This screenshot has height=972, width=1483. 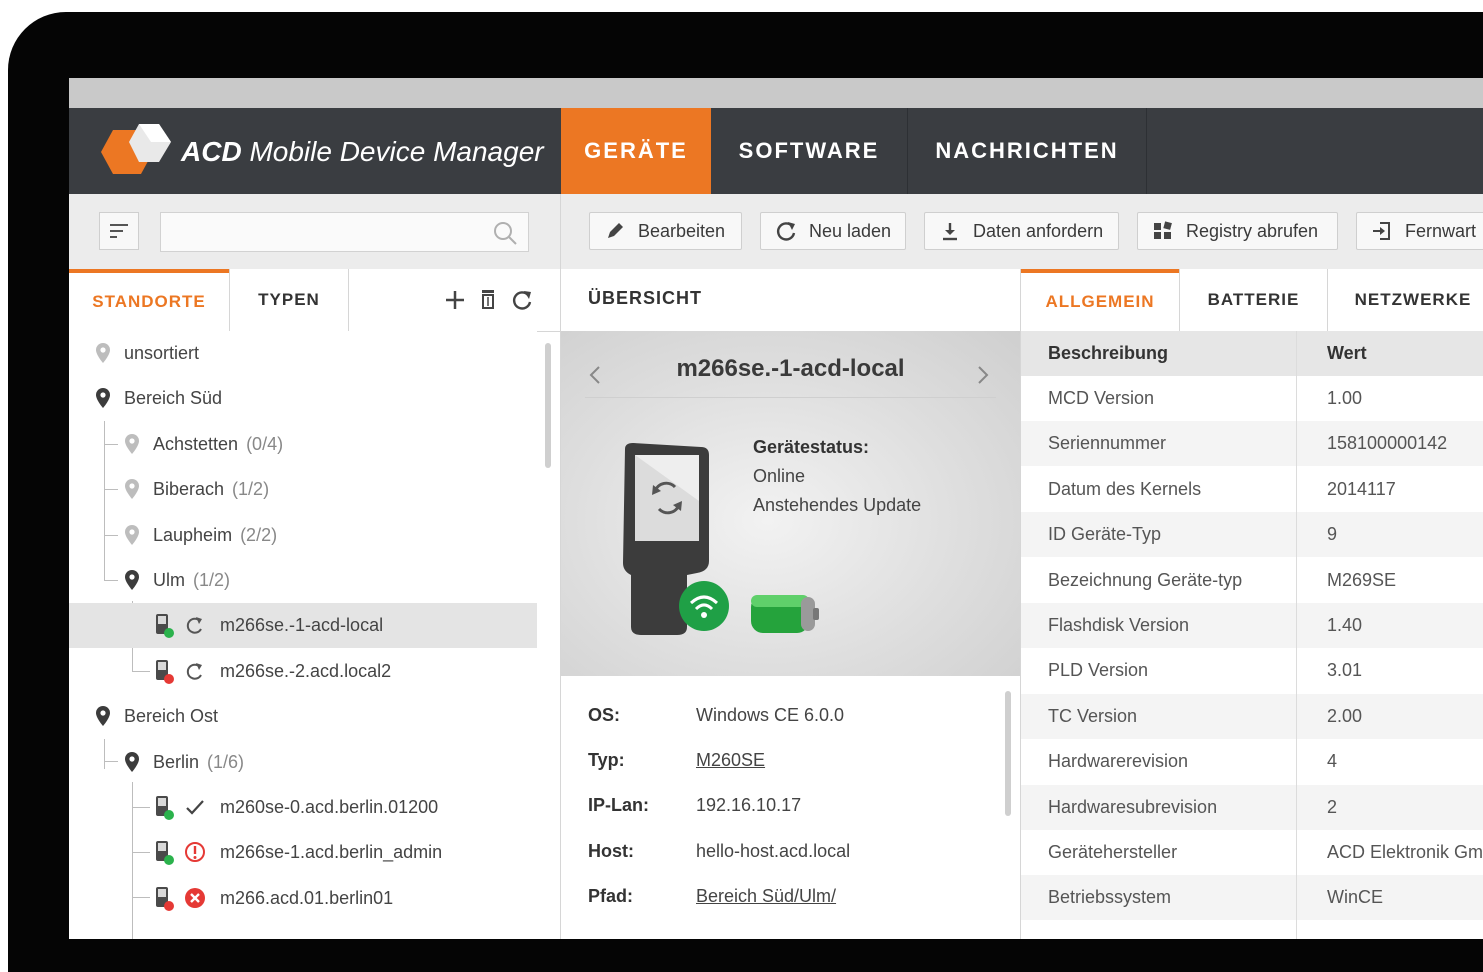 What do you see at coordinates (1441, 230) in the screenshot?
I see `remote-button-label: Fernwart` at bounding box center [1441, 230].